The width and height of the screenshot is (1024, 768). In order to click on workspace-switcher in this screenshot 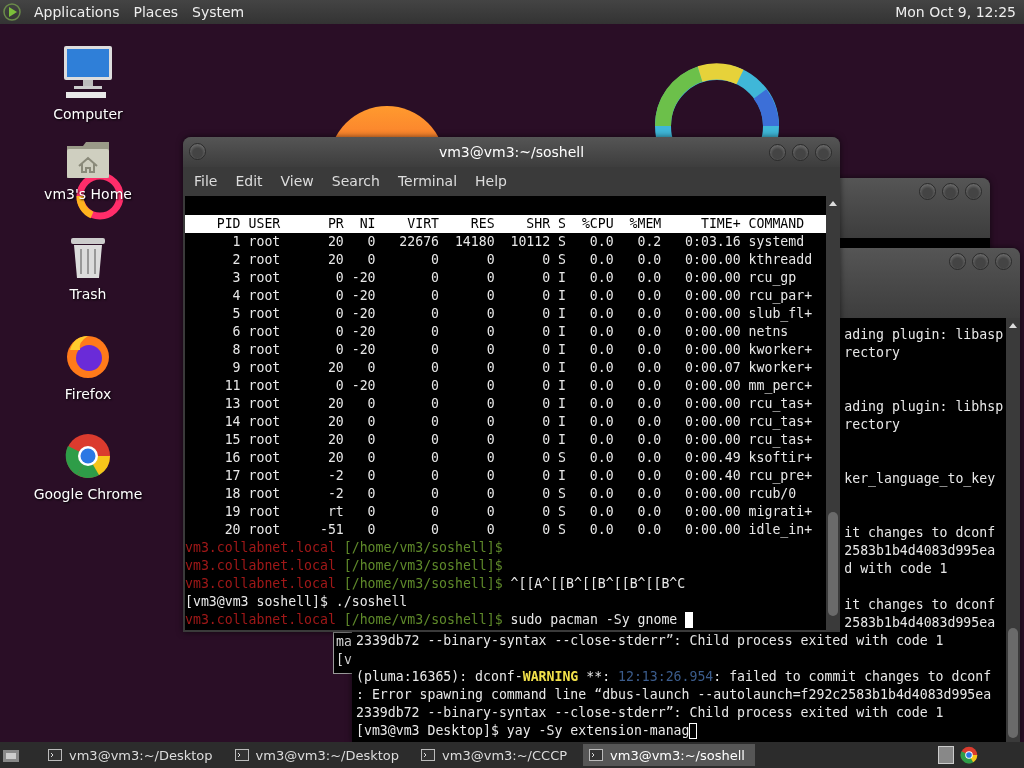, I will do `click(946, 755)`.